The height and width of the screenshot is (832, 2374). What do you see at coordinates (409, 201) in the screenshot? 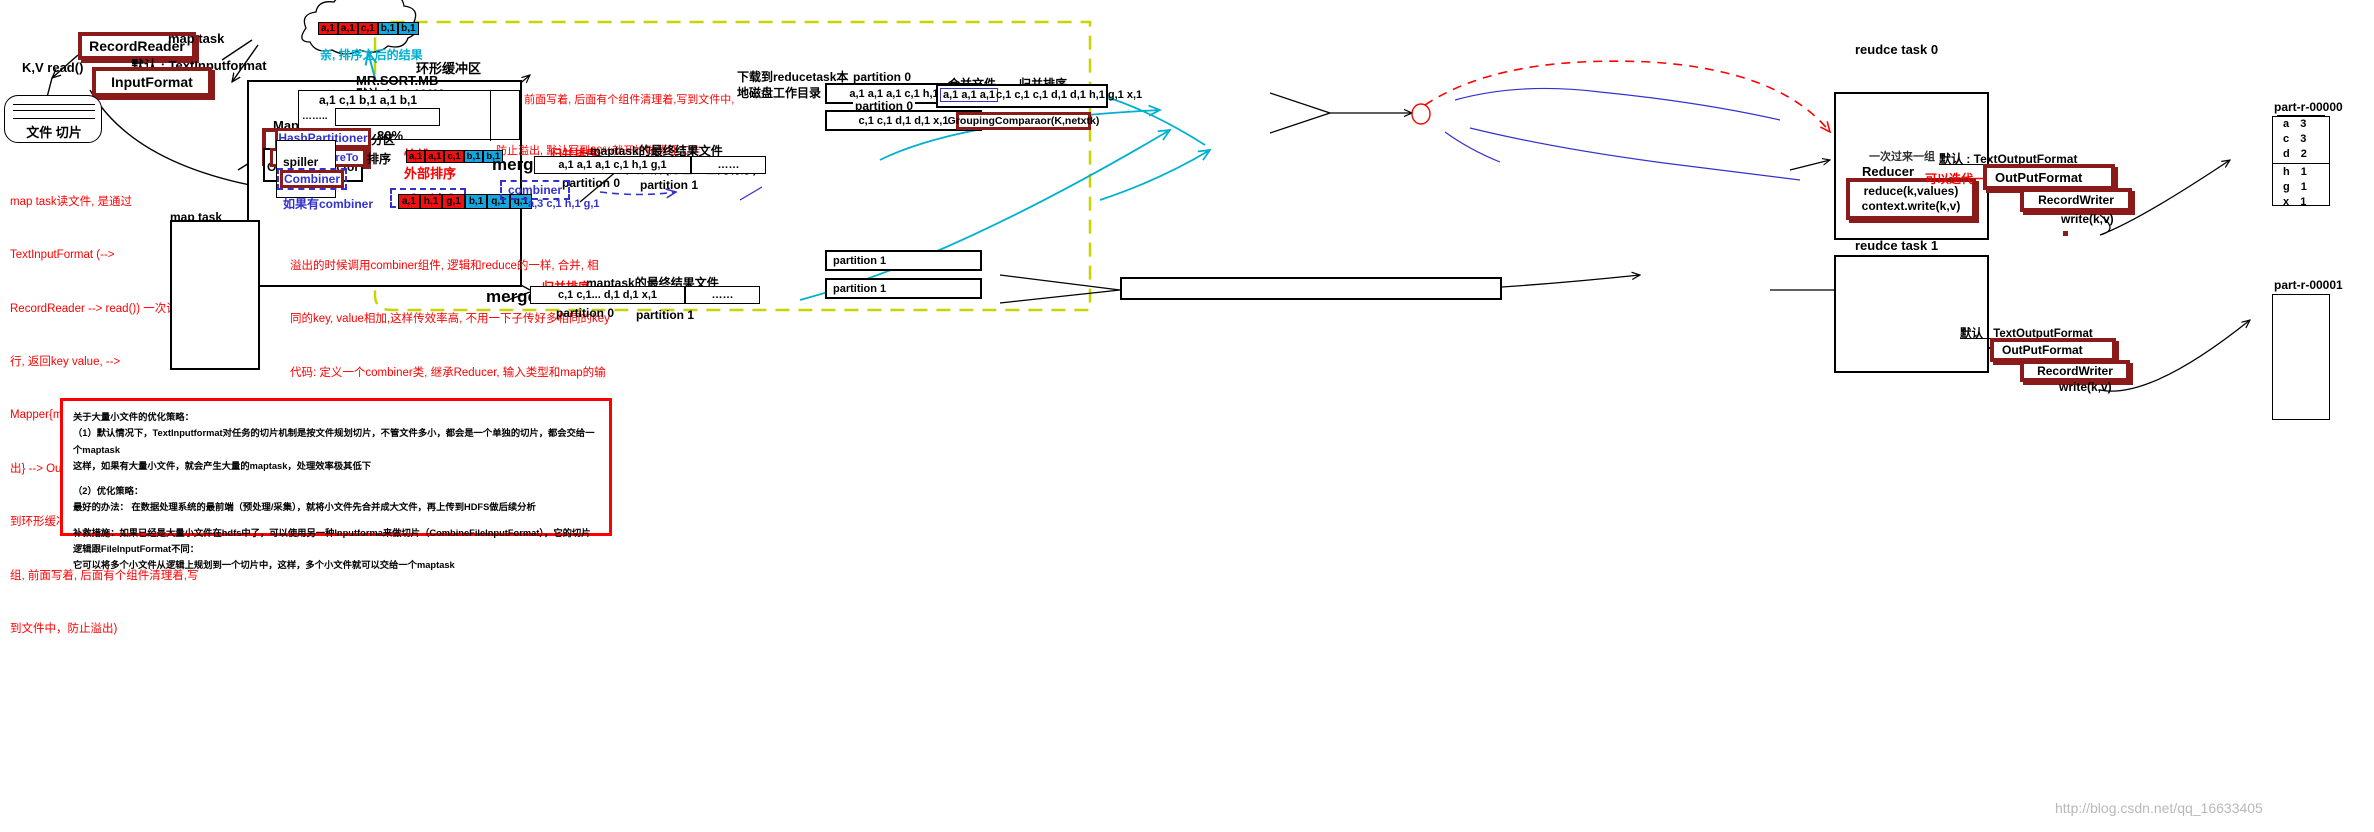
I see `spill2-cell-0: a,1` at bounding box center [409, 201].